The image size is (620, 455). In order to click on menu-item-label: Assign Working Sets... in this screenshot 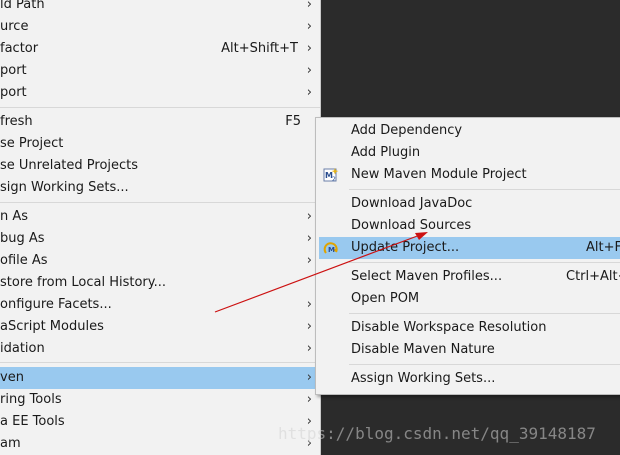, I will do `click(423, 378)`.